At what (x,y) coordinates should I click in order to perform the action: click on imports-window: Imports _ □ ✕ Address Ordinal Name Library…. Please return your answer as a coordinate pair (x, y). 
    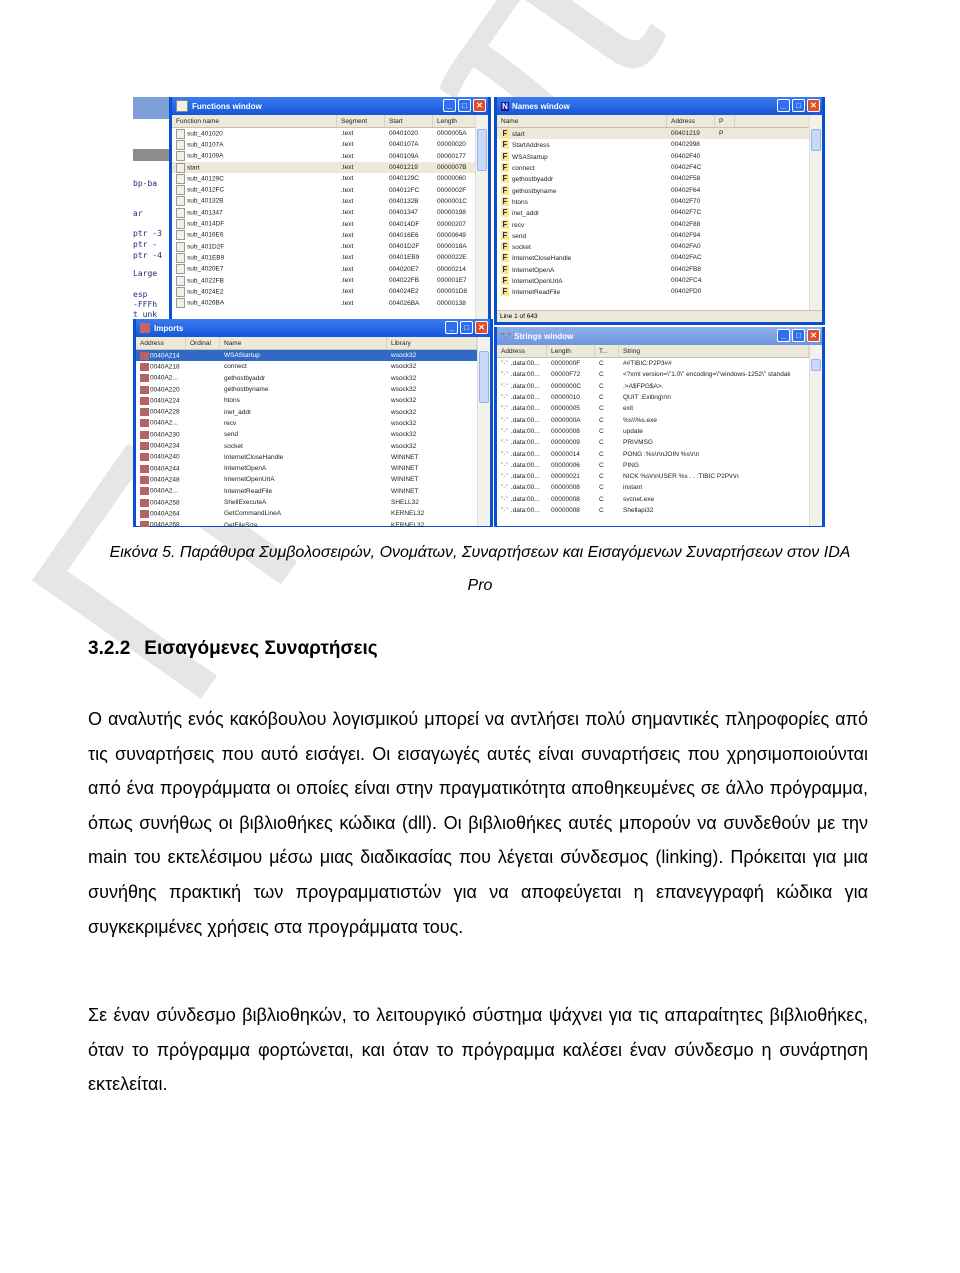
    Looking at the image, I should click on (313, 423).